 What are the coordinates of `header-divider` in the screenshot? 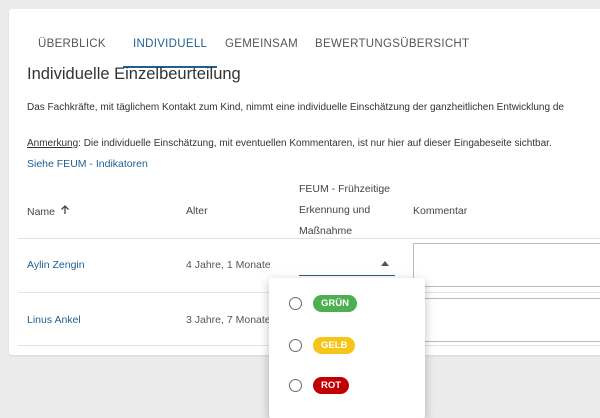 It's located at (309, 238).